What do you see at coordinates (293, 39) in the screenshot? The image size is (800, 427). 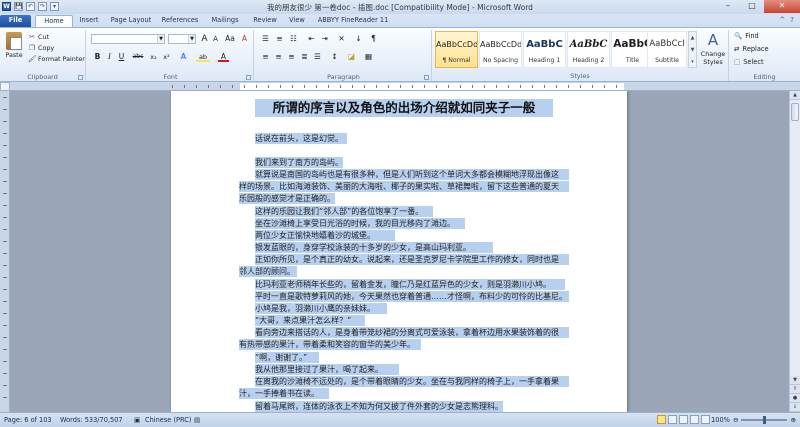 I see `multilevel-list-icon: ☷` at bounding box center [293, 39].